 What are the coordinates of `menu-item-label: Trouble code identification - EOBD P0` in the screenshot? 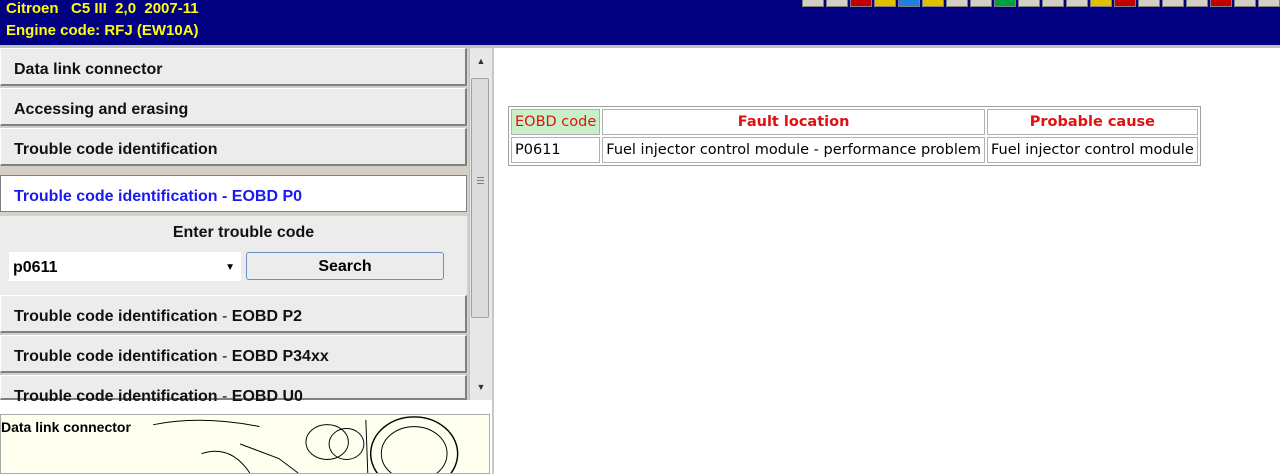 It's located at (158, 196).